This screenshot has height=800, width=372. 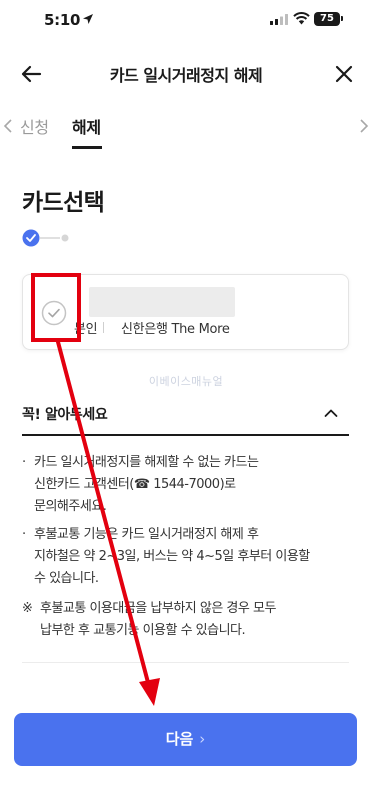 I want to click on notice-accordion-header: 꼭! 알아두세요, so click(x=185, y=416).